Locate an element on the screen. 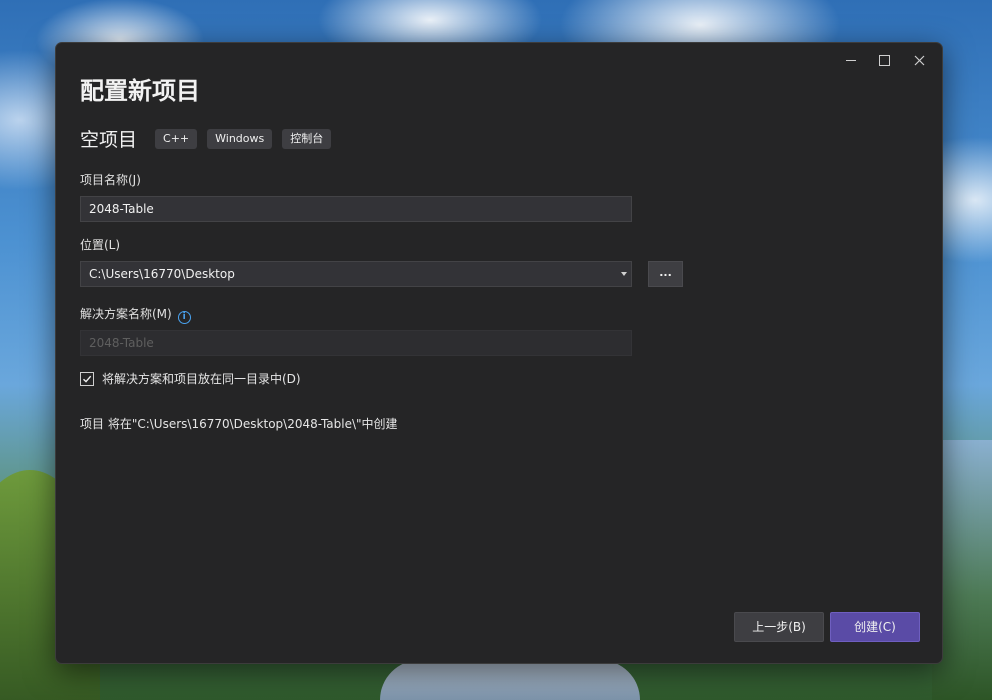 The width and height of the screenshot is (992, 700). tag-cpp: C++ is located at coordinates (176, 138).